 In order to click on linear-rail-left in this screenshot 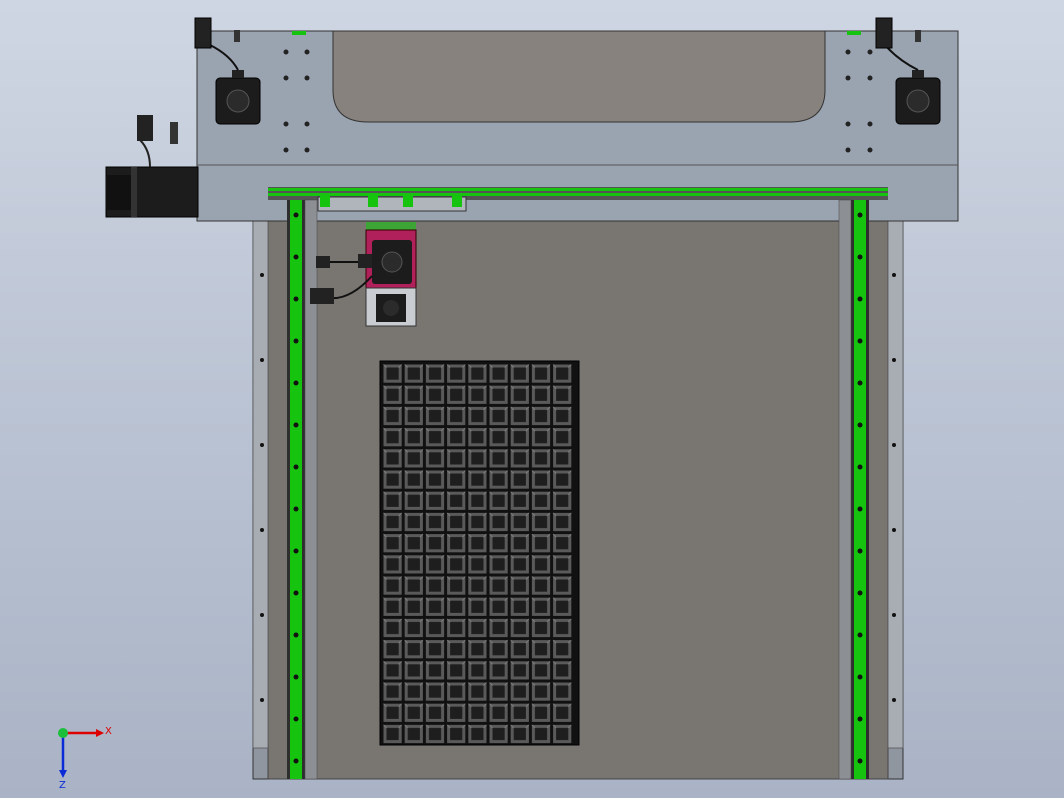, I will do `click(302, 489)`.